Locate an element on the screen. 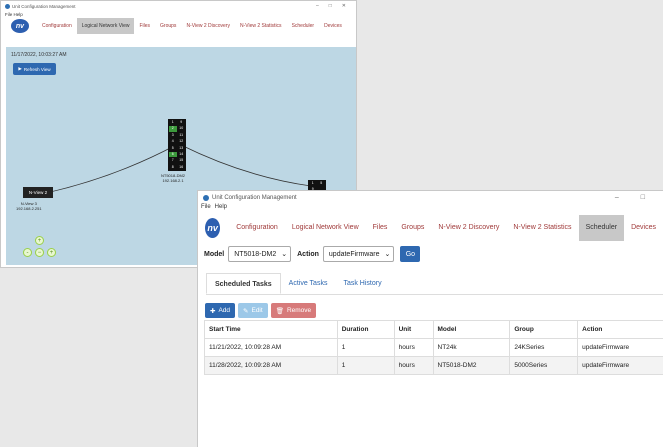  zoom-out-icon: − is located at coordinates (39, 252).